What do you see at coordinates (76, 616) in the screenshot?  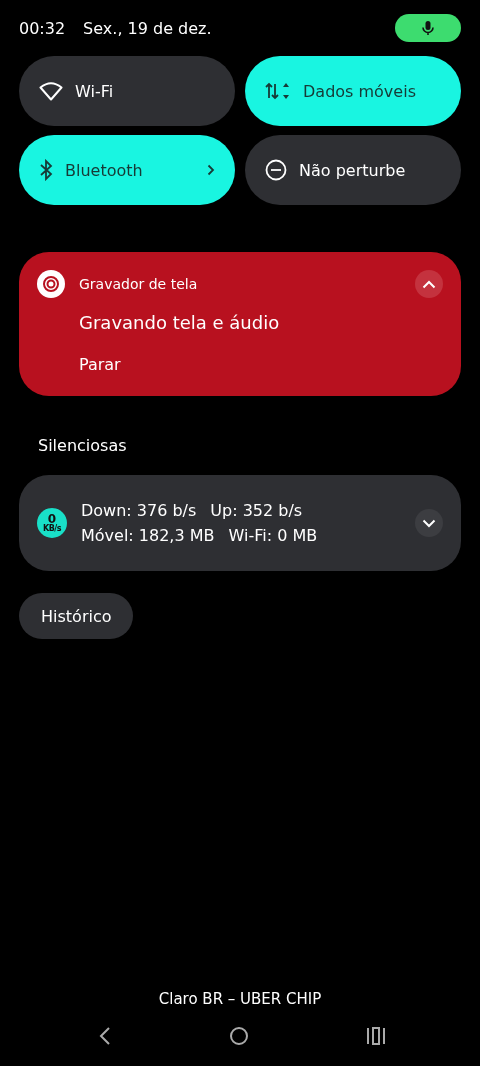 I see `history-button: Histórico` at bounding box center [76, 616].